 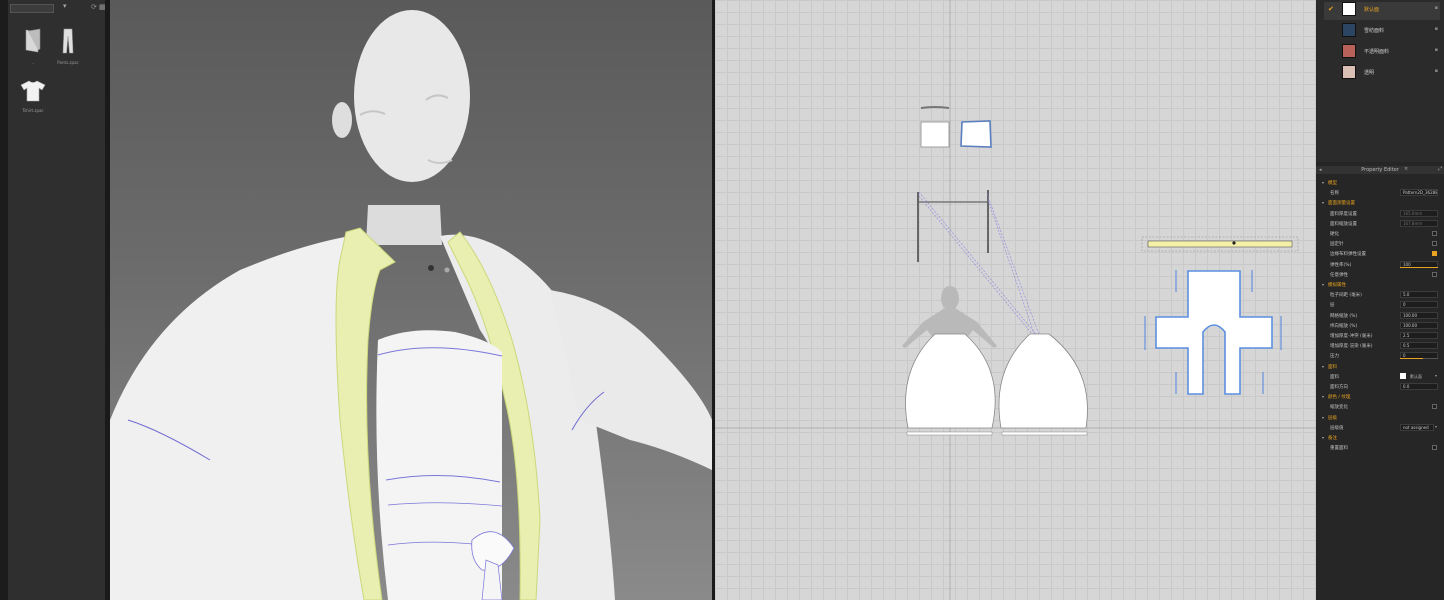 I want to click on refresh-icon: ⟳, so click(x=94, y=7).